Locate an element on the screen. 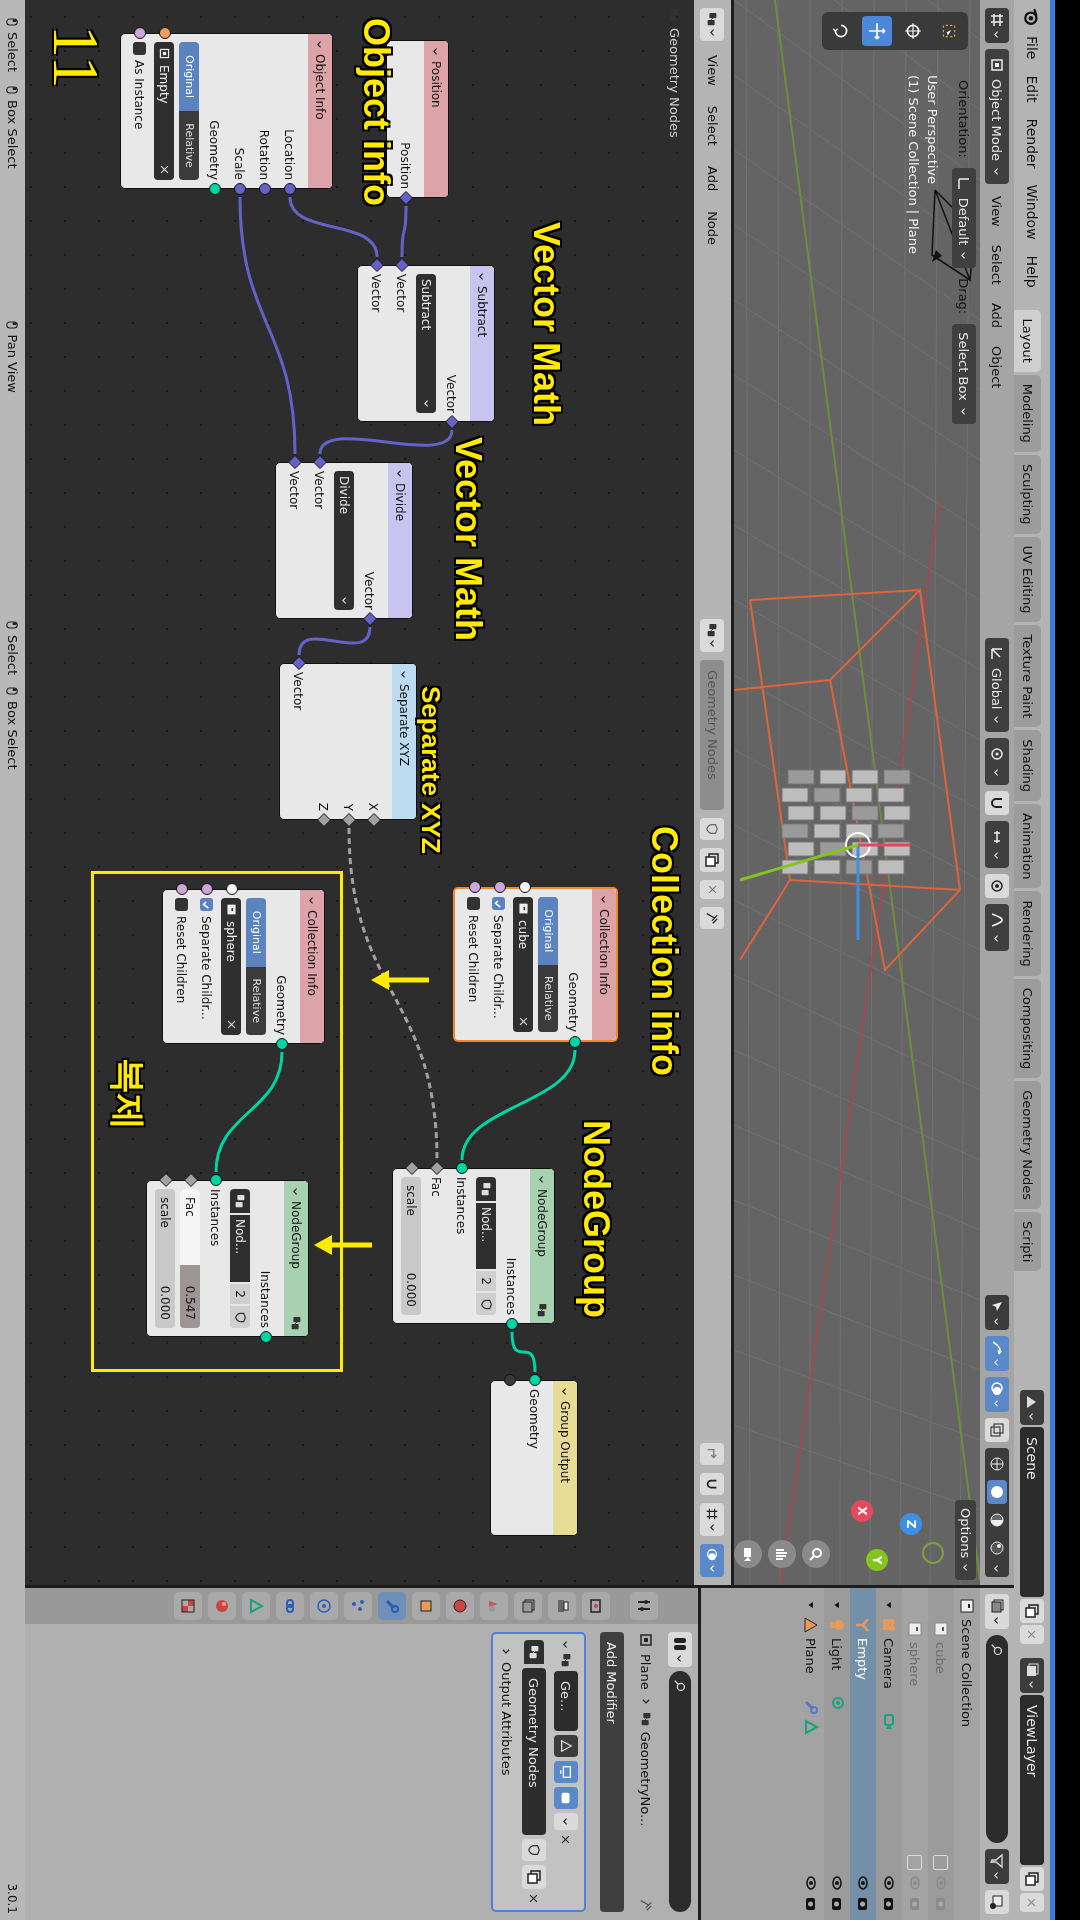  annotation-text: Collection info is located at coordinates (664, 951).